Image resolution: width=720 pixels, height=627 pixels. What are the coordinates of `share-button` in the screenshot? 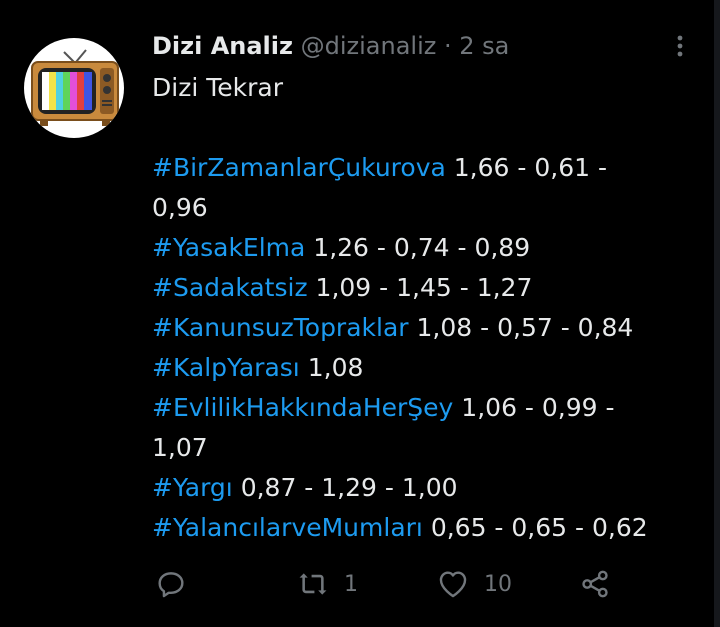 It's located at (595, 584).